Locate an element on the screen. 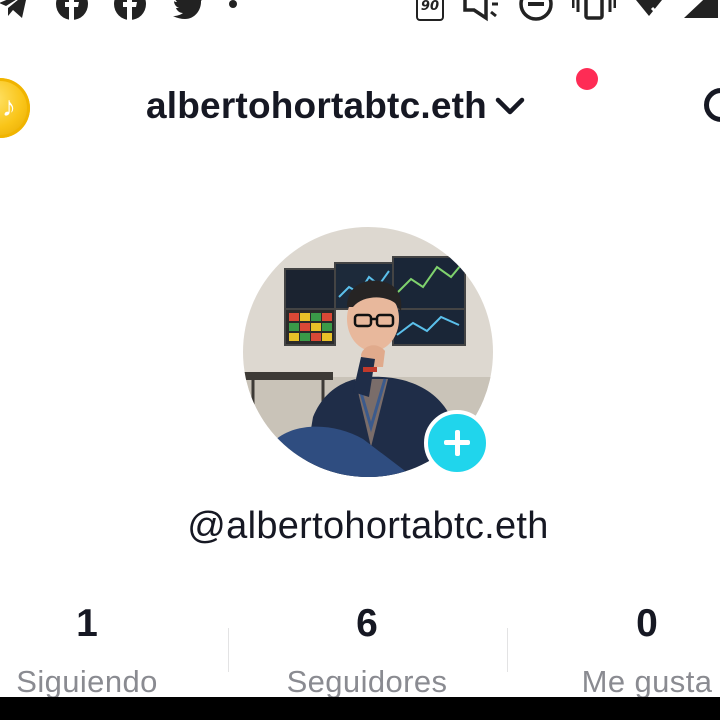 The height and width of the screenshot is (720, 720). status-bar-system: 90 is located at coordinates (567, 11).